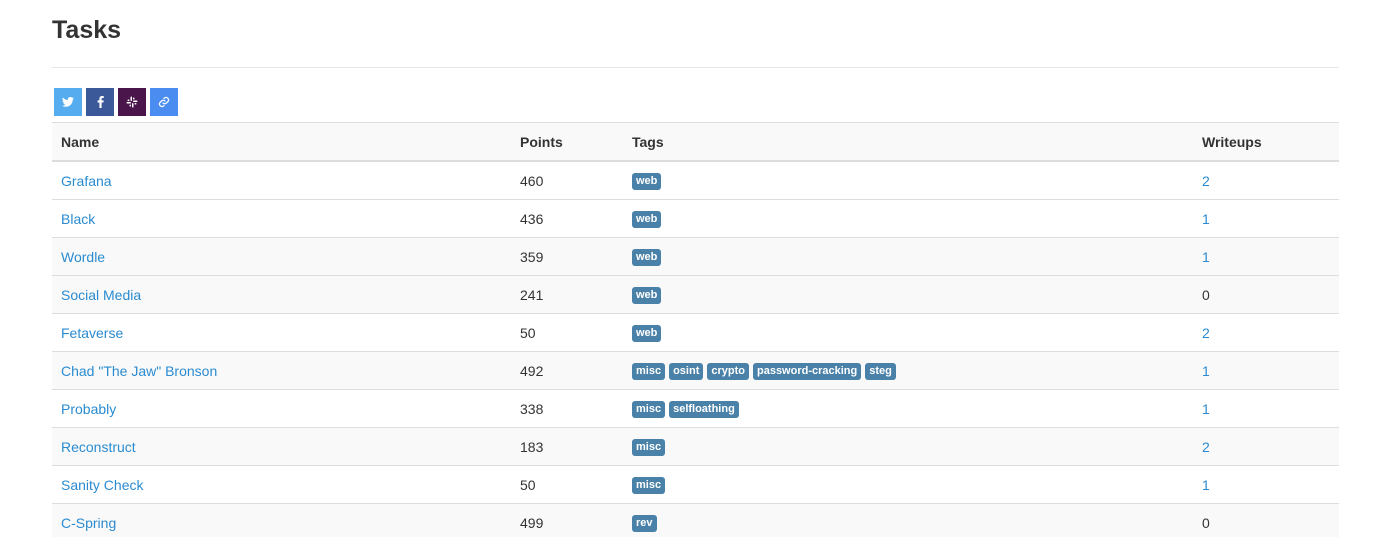  What do you see at coordinates (728, 371) in the screenshot?
I see `tag-badge: crypto` at bounding box center [728, 371].